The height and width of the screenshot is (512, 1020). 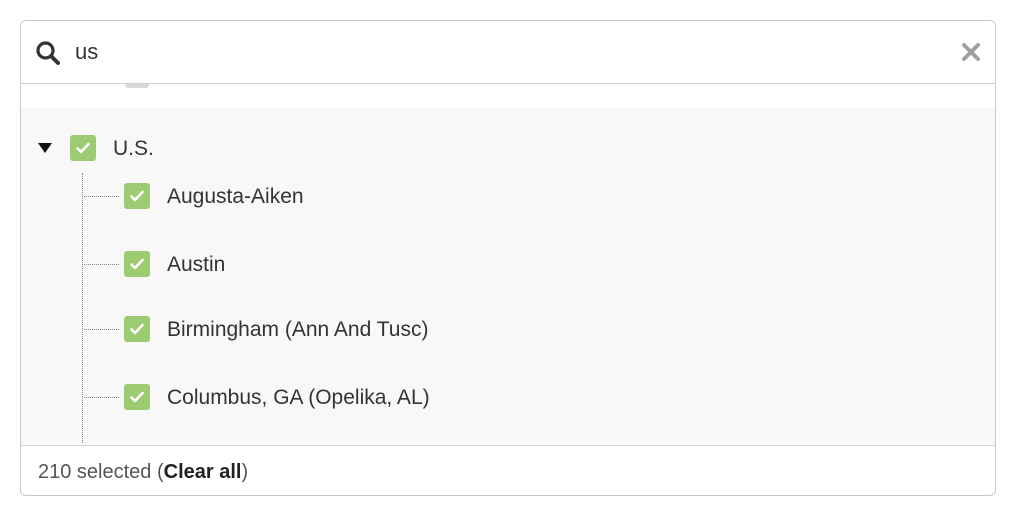 What do you see at coordinates (245, 472) in the screenshot?
I see `close-paren: )` at bounding box center [245, 472].